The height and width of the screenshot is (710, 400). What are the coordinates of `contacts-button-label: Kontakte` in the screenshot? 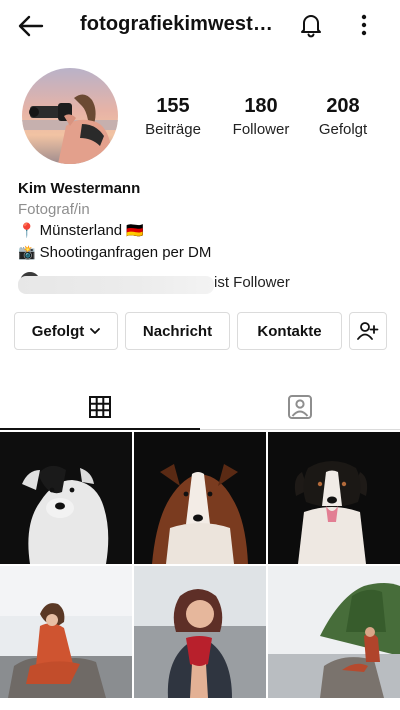 It's located at (289, 331).